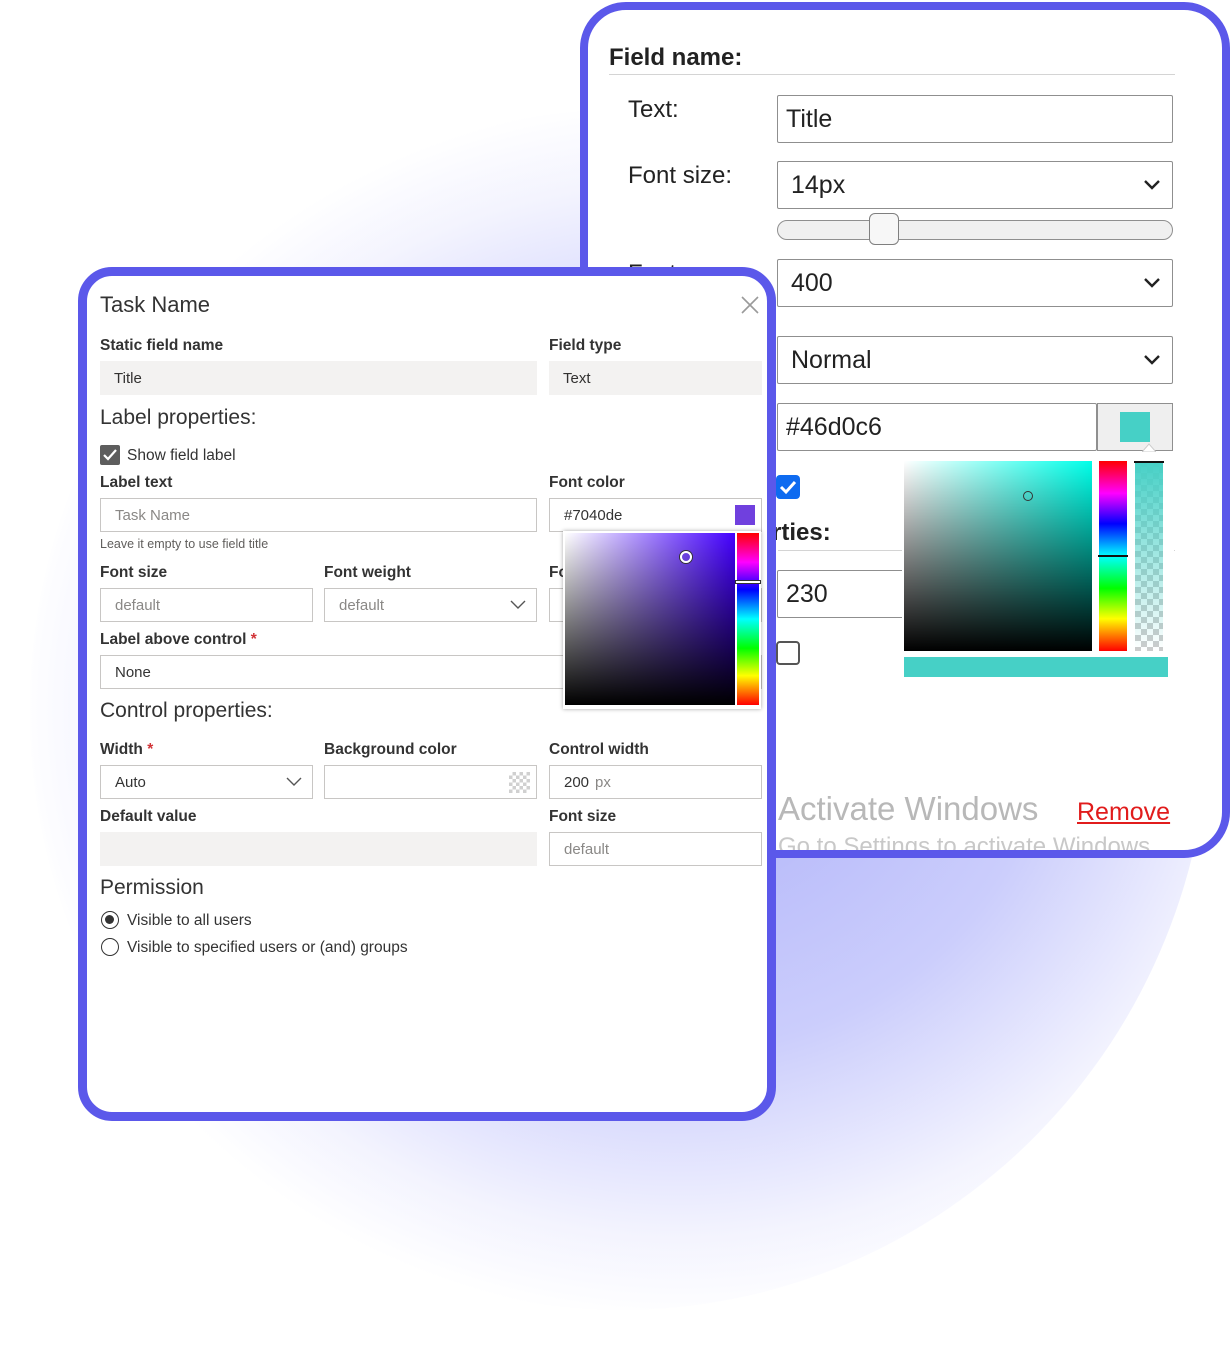 The width and height of the screenshot is (1232, 1360). Describe the element at coordinates (130, 782) in the screenshot. I see `width-value: Auto` at that location.